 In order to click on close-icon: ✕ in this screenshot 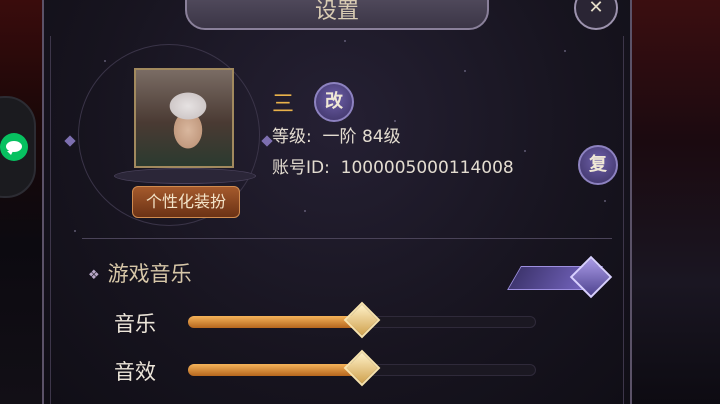, I will do `click(596, 9)`.